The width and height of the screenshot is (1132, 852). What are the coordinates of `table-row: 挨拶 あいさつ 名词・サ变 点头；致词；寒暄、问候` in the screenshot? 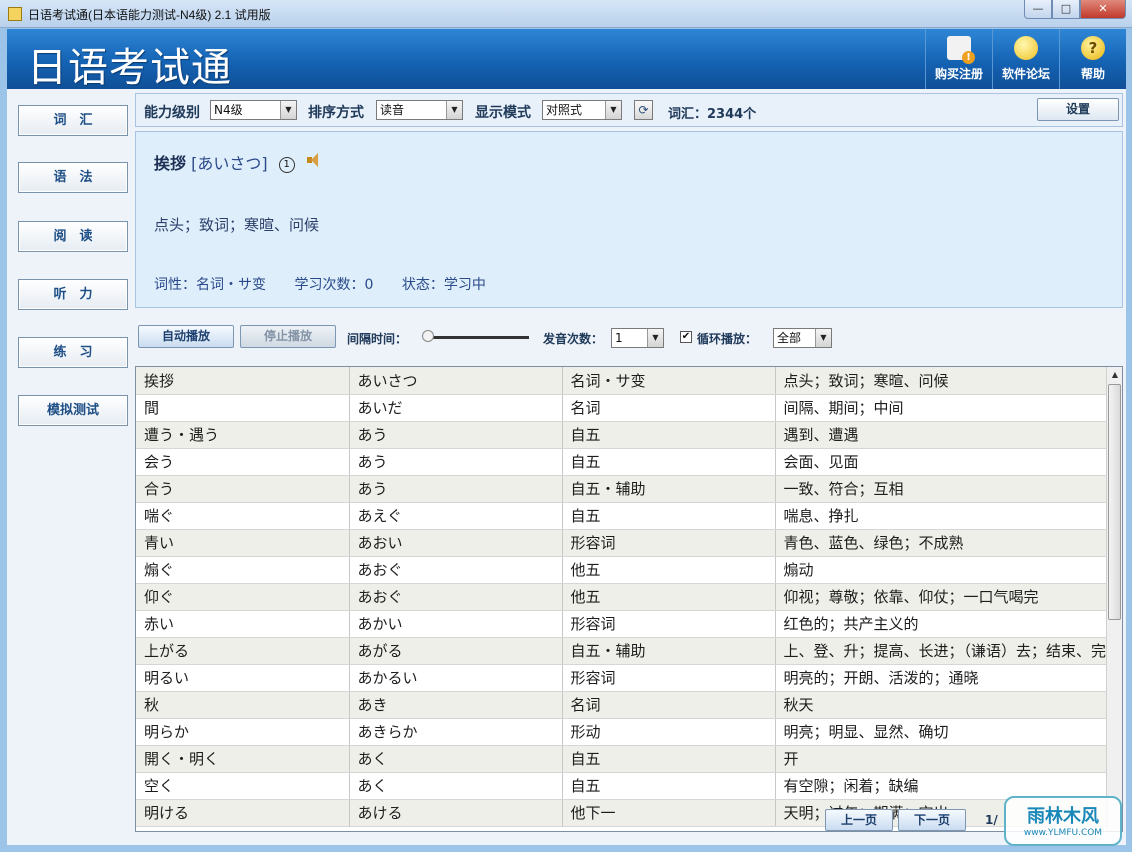 It's located at (622, 381).